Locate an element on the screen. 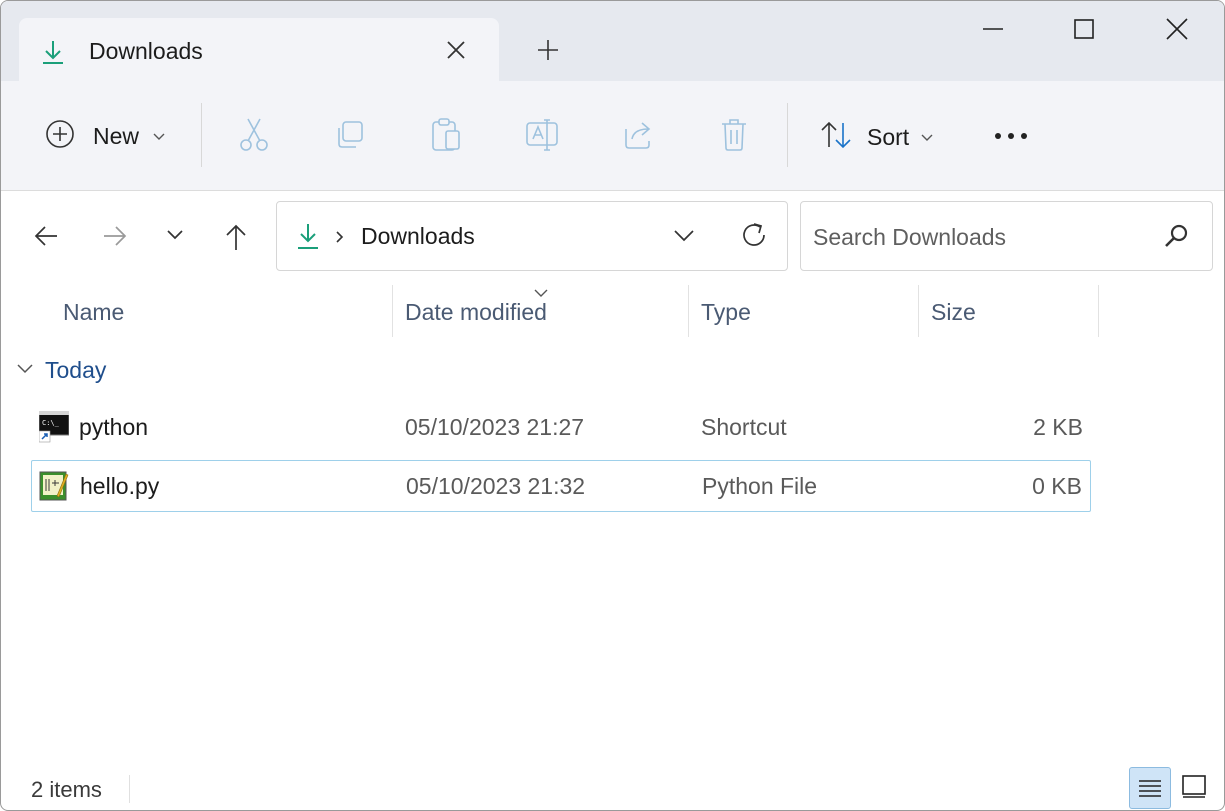 This screenshot has width=1225, height=811. sort-label: Sort is located at coordinates (888, 137).